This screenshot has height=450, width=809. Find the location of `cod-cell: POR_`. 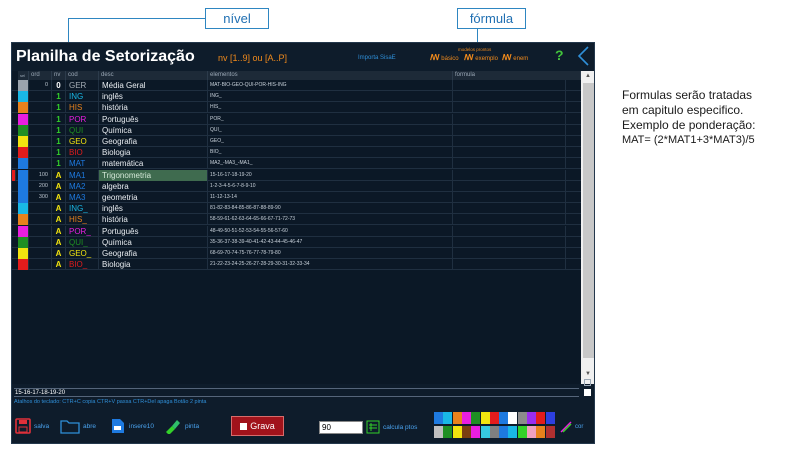

cod-cell: POR_ is located at coordinates (82, 231).